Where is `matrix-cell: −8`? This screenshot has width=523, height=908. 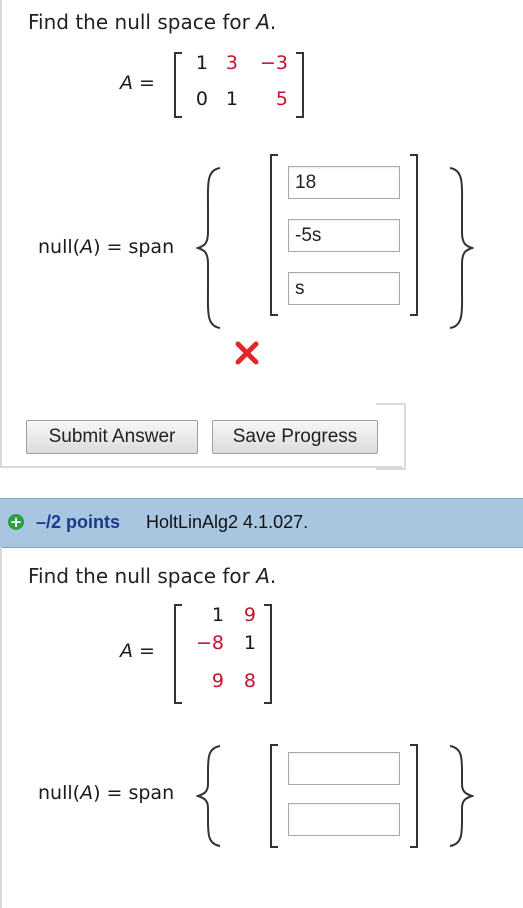 matrix-cell: −8 is located at coordinates (209, 643).